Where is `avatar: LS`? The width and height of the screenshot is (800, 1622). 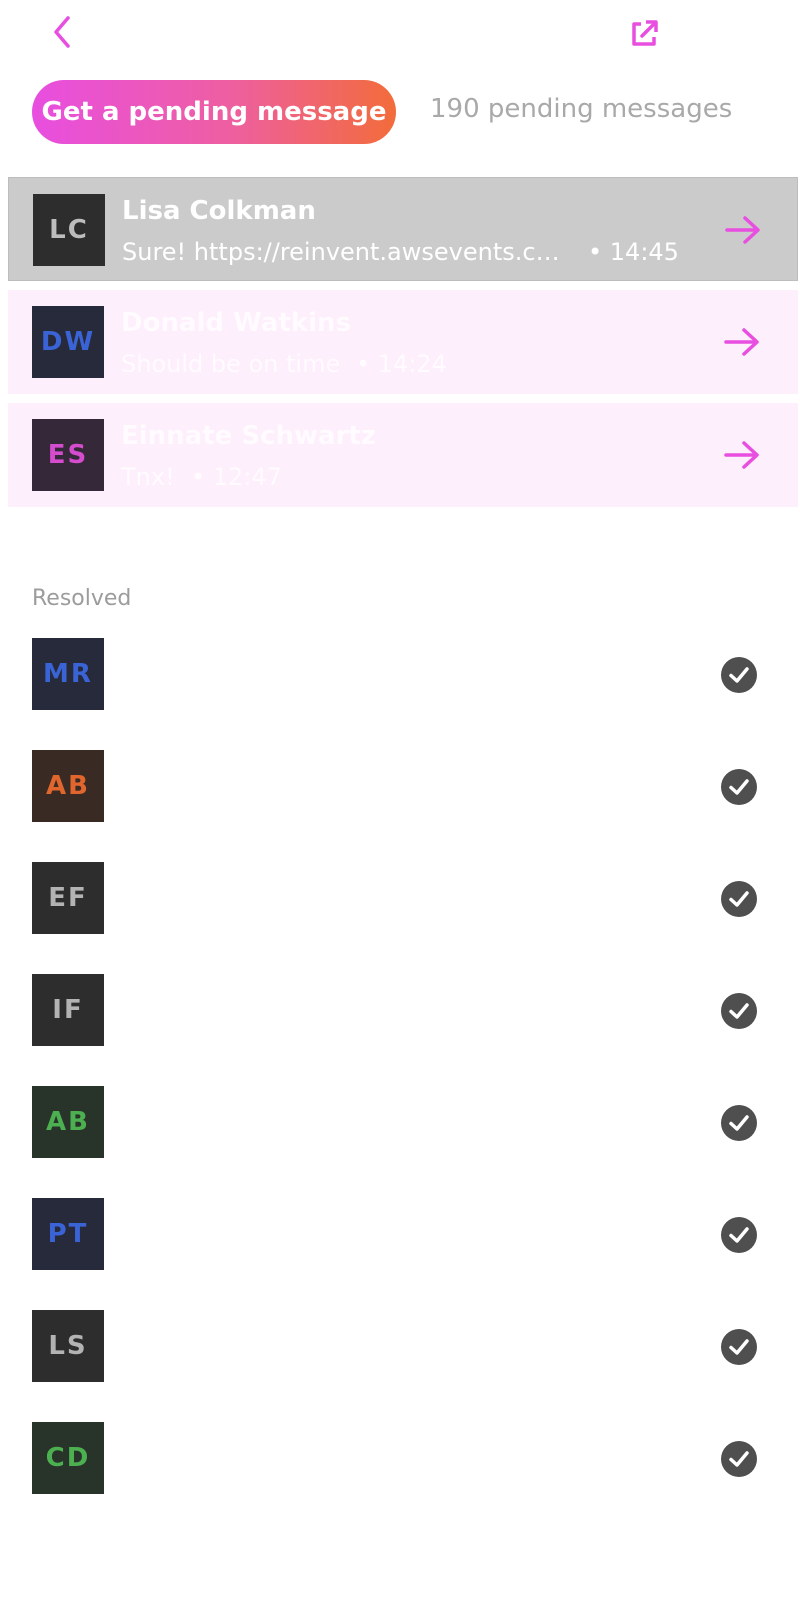 avatar: LS is located at coordinates (68, 1346).